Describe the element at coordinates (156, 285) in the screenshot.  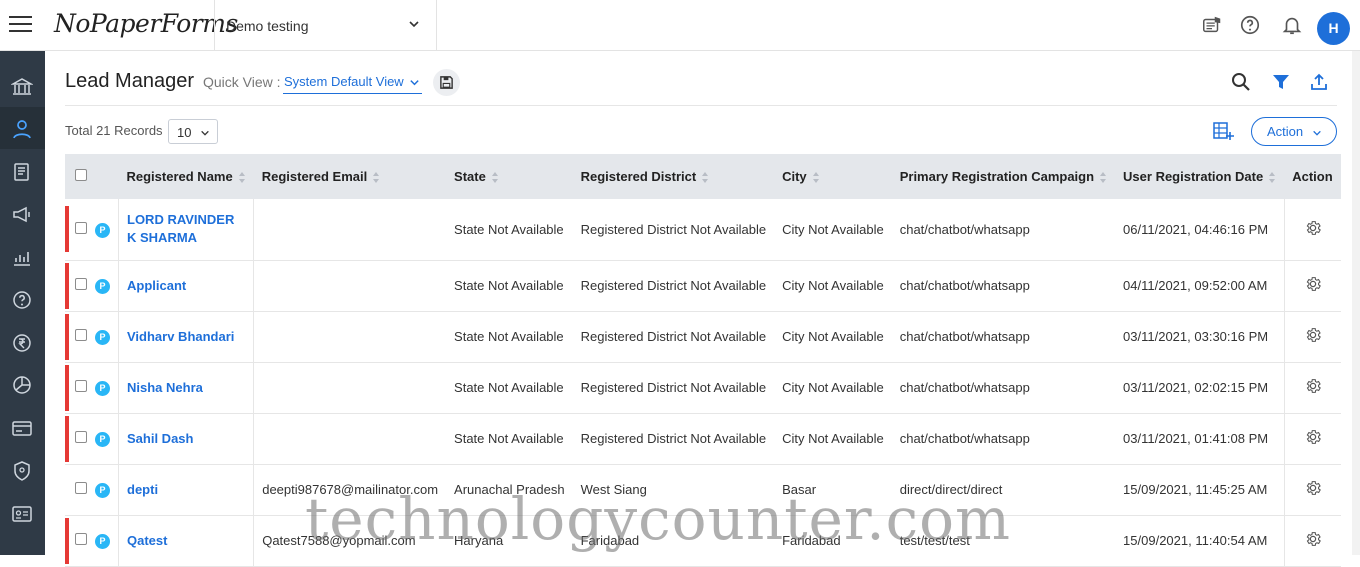
I see `lead-name-link: Applicant` at that location.